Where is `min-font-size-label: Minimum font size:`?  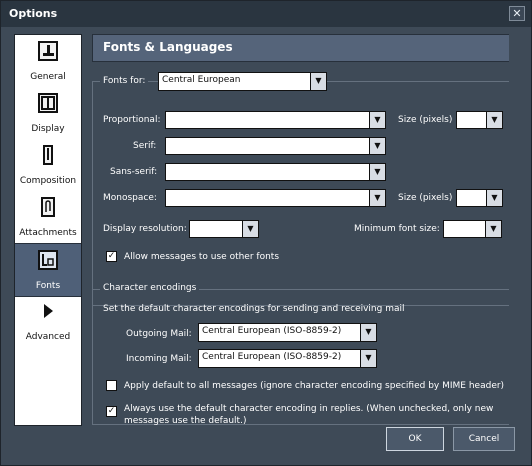
min-font-size-label: Minimum font size: is located at coordinates (397, 229).